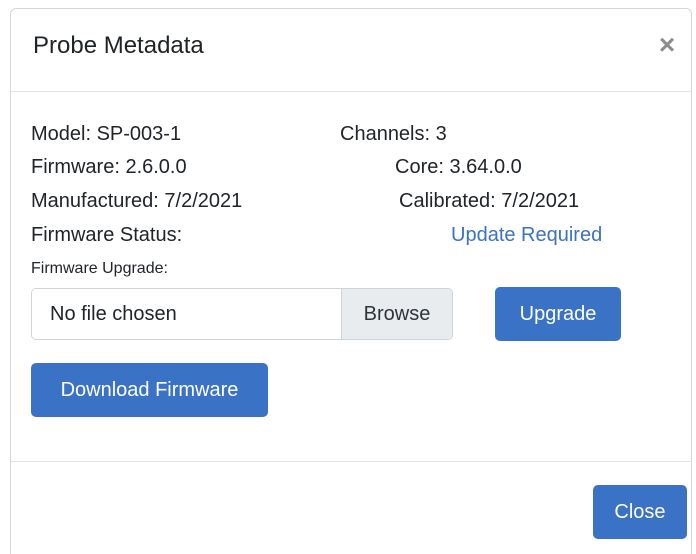 The width and height of the screenshot is (696, 554). What do you see at coordinates (396, 314) in the screenshot?
I see `browse-button: Browse` at bounding box center [396, 314].